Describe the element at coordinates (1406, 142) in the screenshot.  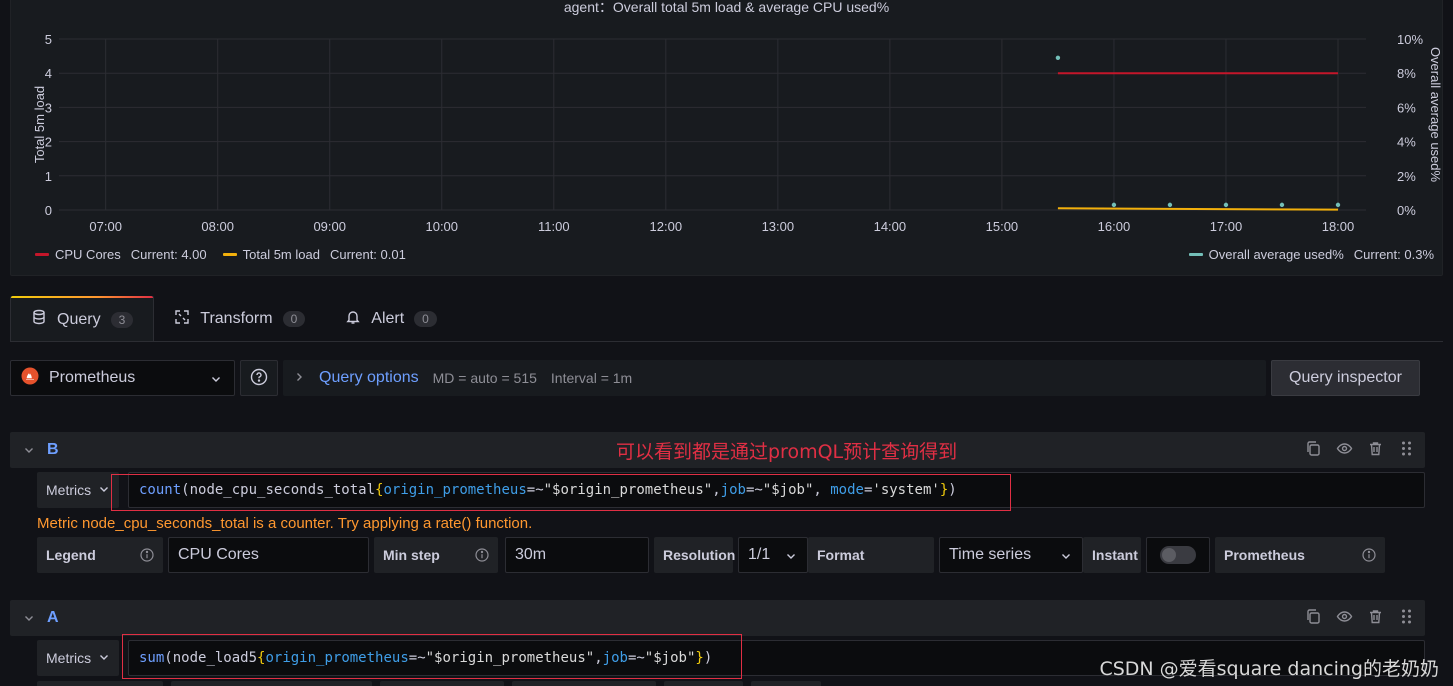
I see `y2-tick-label: 4%` at that location.